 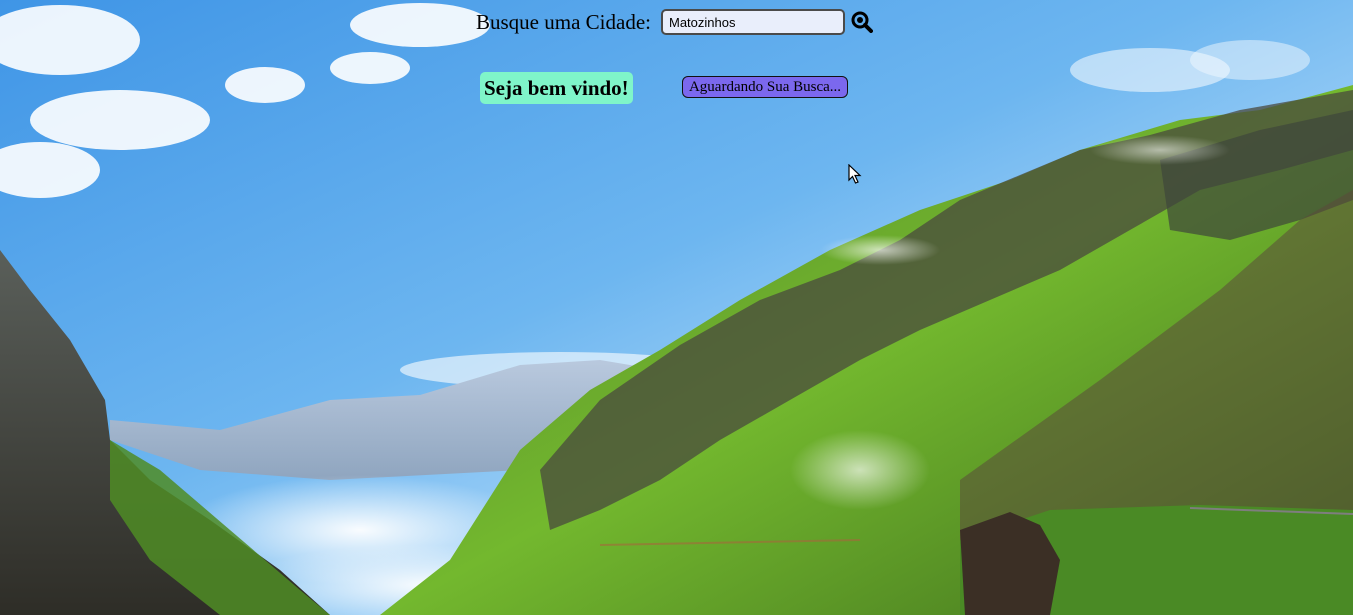 What do you see at coordinates (855, 174) in the screenshot?
I see `mouse-pointer-icon` at bounding box center [855, 174].